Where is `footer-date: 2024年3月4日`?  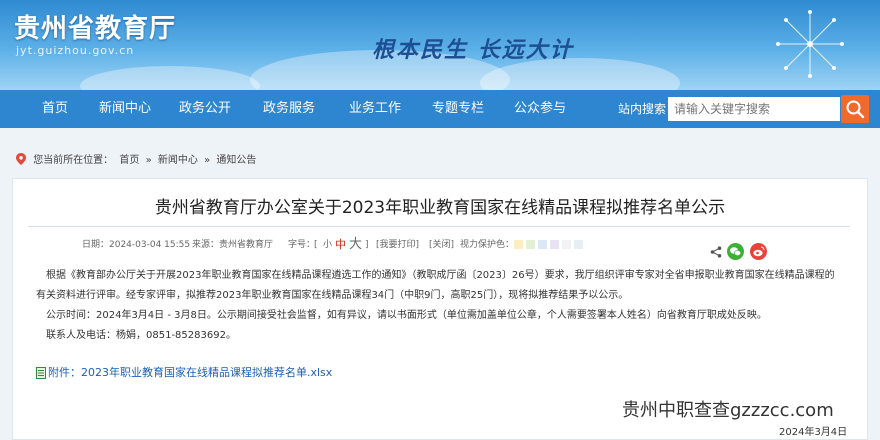 footer-date: 2024年3月4日 is located at coordinates (813, 432).